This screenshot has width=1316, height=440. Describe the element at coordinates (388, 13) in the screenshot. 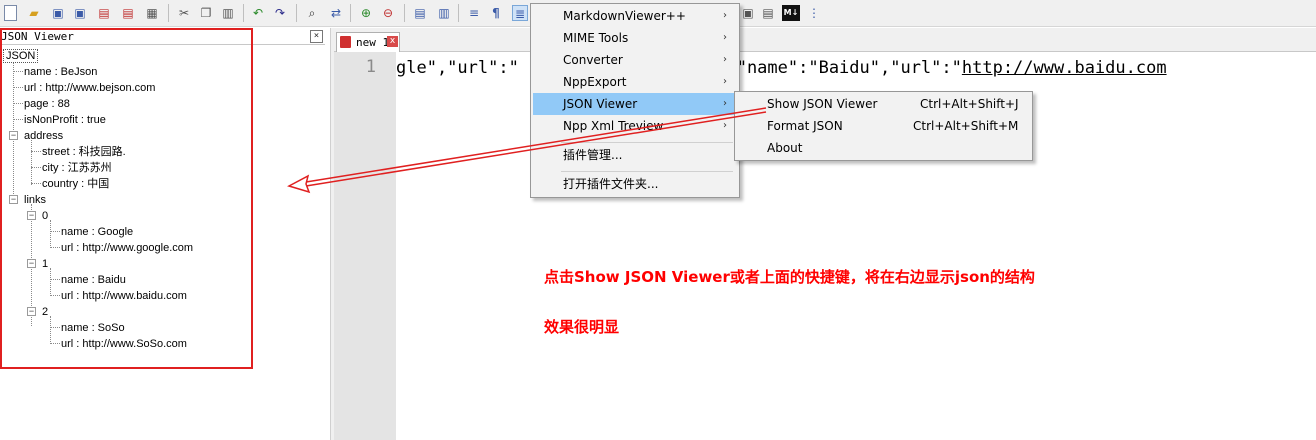

I see `zoom-out-icon: ⊖` at that location.